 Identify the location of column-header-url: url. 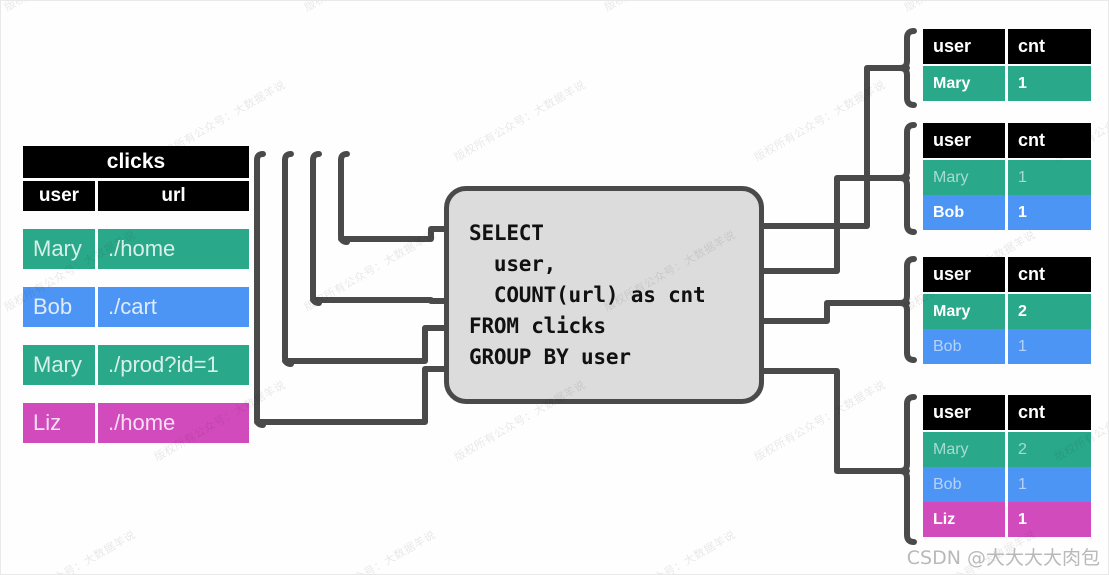
(173, 195).